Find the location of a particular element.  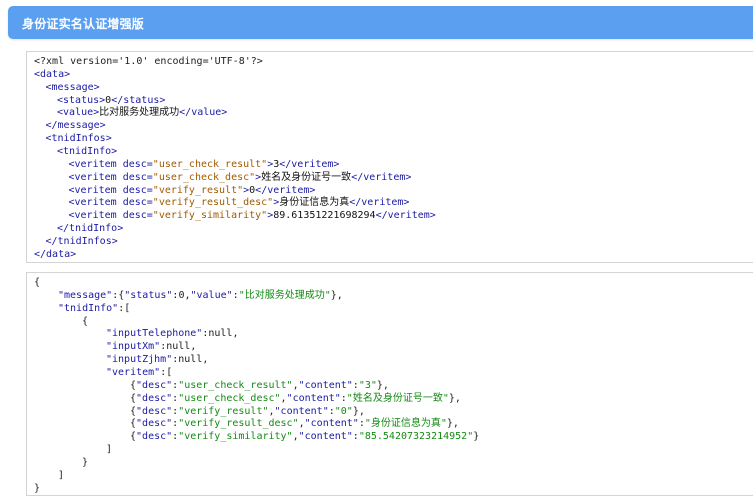

header-bar: 身份证实名认证增强版 is located at coordinates (380, 22).